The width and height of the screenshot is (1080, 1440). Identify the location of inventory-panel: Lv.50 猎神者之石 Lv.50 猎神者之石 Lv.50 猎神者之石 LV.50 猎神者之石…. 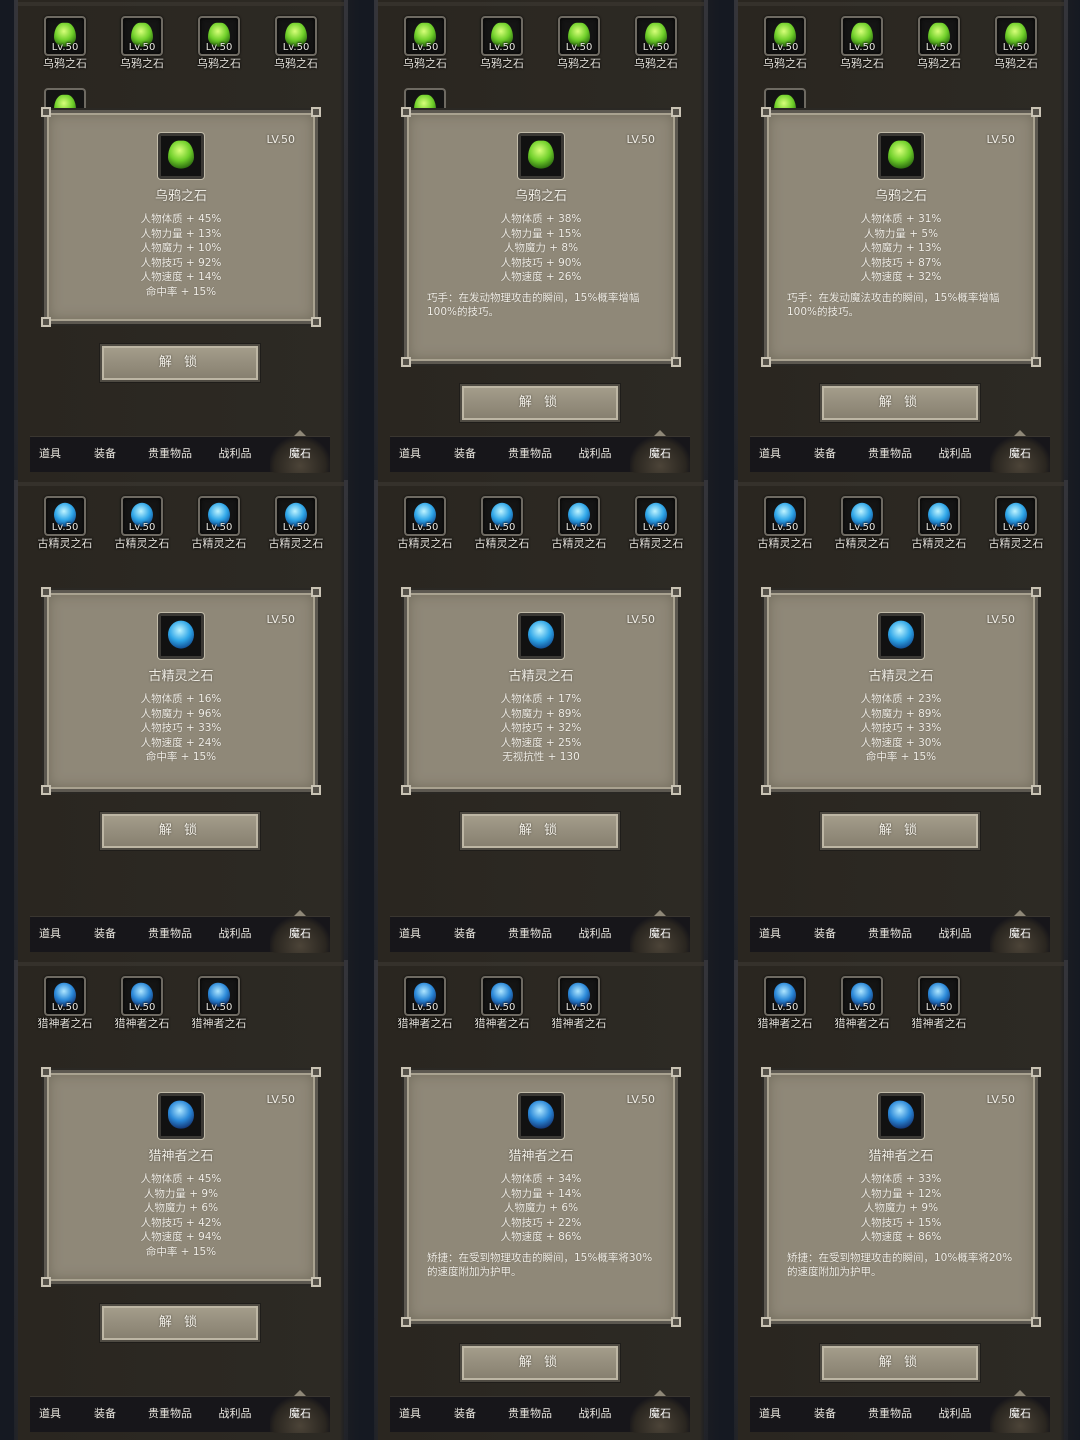
(540, 1200).